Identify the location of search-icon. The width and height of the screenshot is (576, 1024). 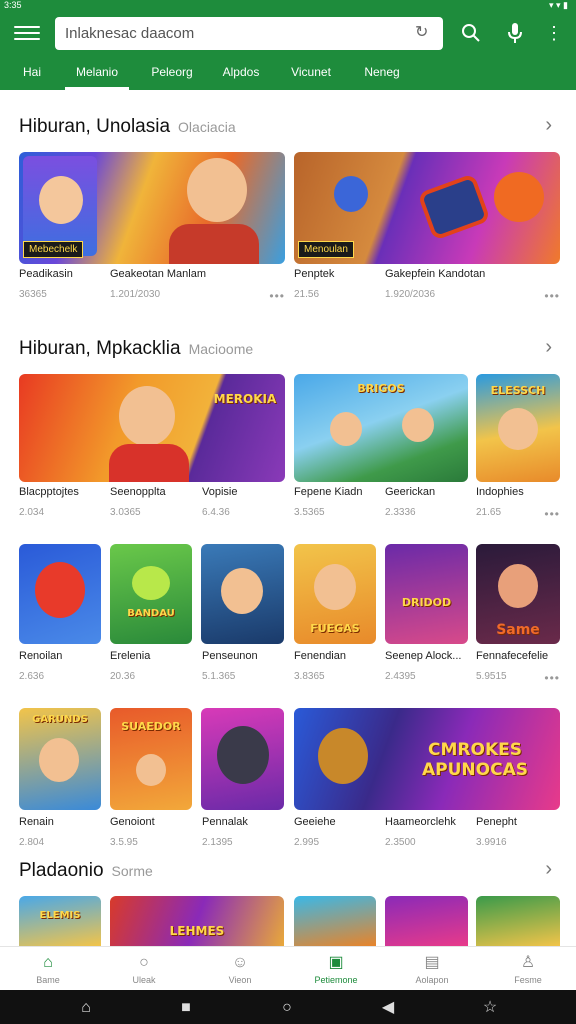
(471, 33).